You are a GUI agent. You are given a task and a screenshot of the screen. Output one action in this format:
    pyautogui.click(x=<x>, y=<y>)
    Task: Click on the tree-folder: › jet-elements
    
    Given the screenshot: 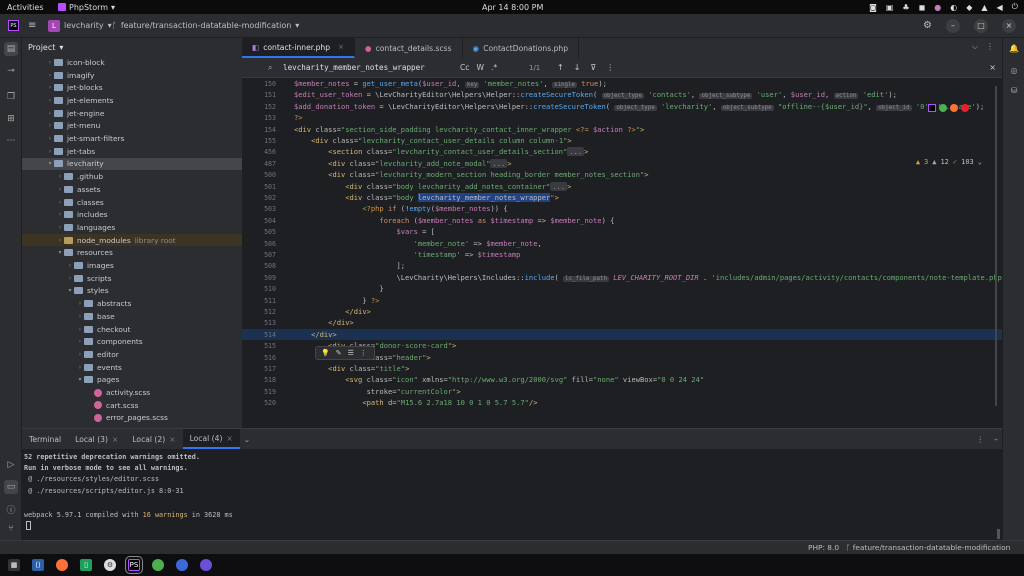 What is the action you would take?
    pyautogui.click(x=132, y=100)
    